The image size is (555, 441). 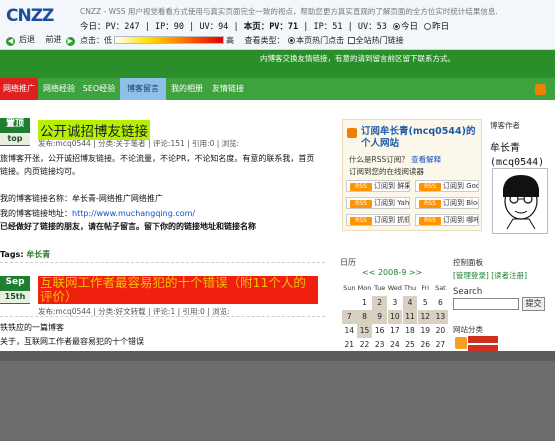 I want to click on post-title: 公开诚招博友链接, so click(x=94, y=130).